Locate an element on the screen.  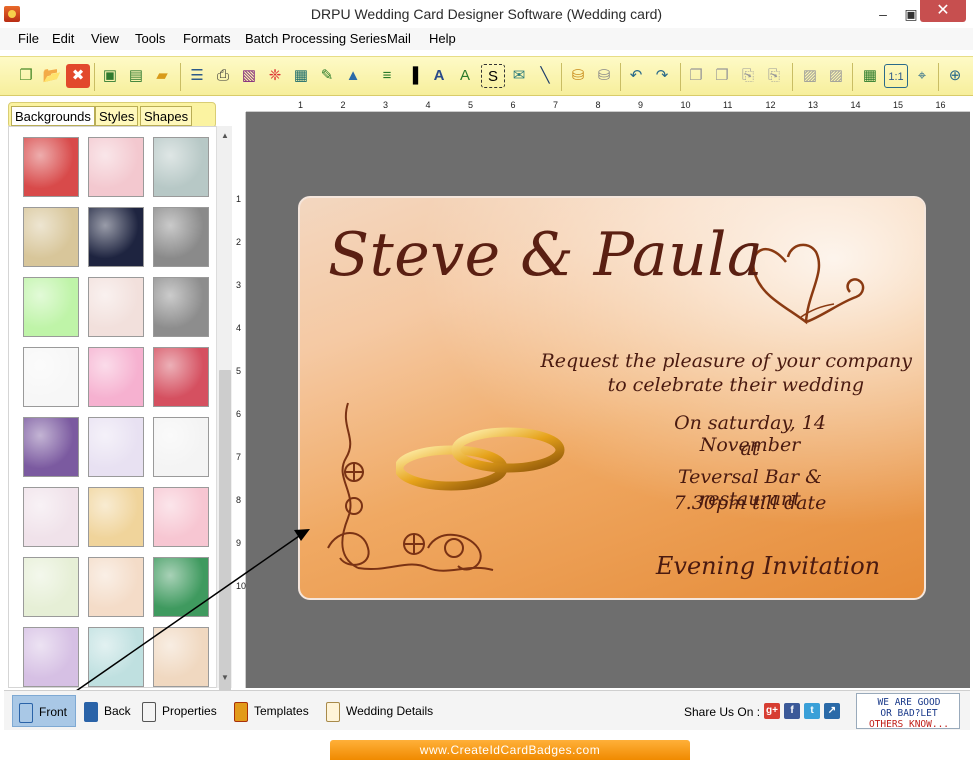
gift-icon: ❈ is located at coordinates (275, 76).